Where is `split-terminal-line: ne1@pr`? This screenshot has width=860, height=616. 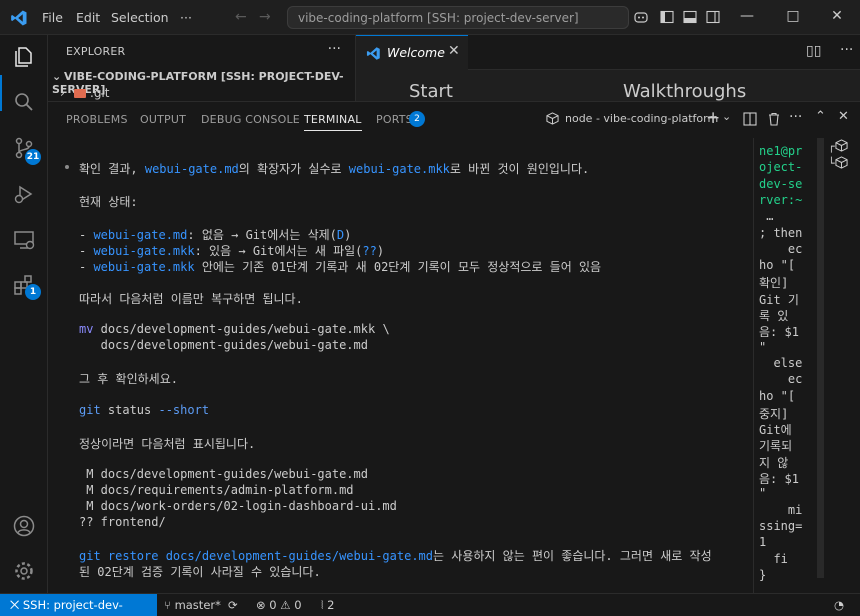
split-terminal-line: ne1@pr is located at coordinates (781, 151).